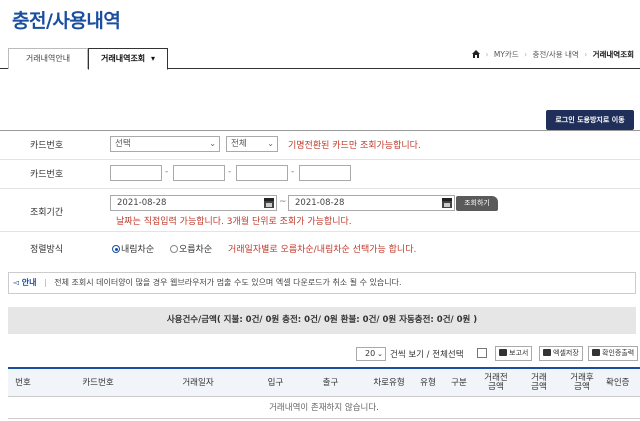  Describe the element at coordinates (428, 382) in the screenshot. I see `col-type: 유형` at that location.